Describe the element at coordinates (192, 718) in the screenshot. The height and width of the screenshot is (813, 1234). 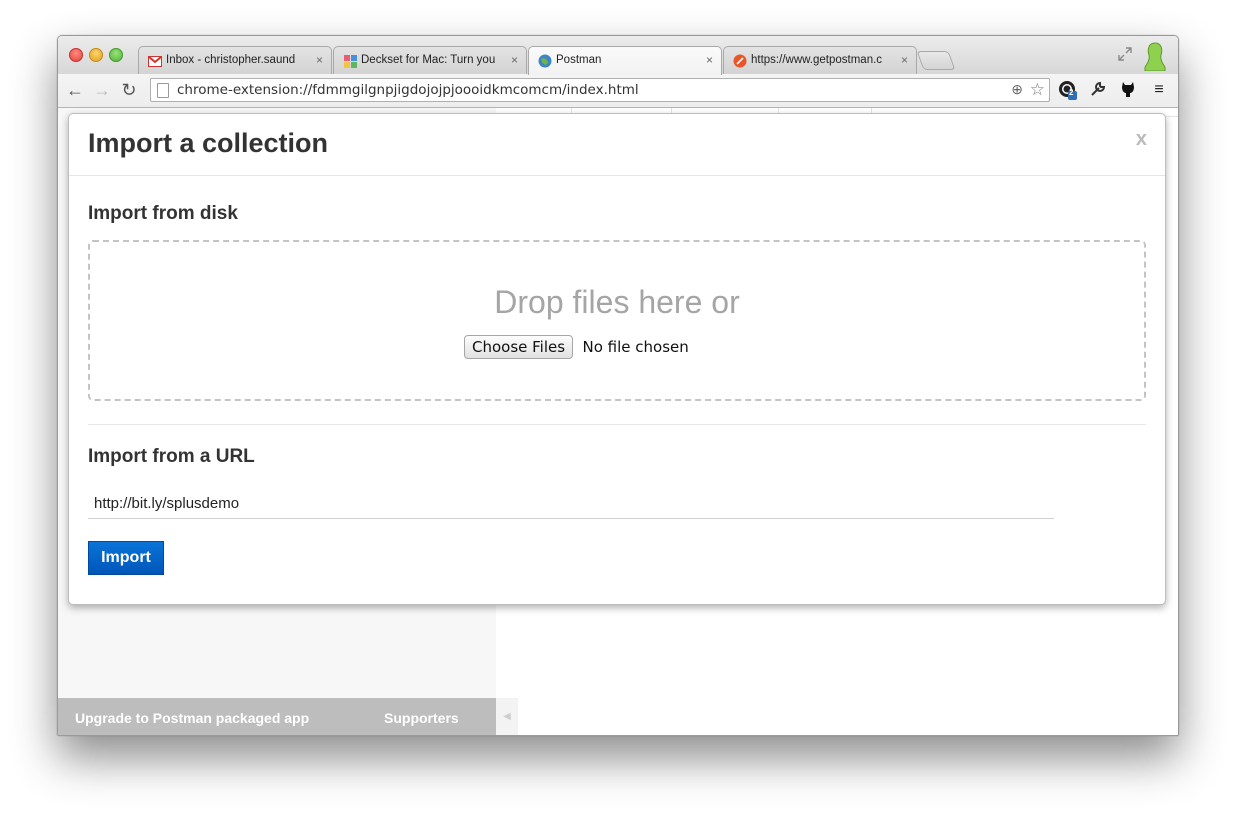
I see `upgrade-link: Upgrade to Postman packaged app` at that location.